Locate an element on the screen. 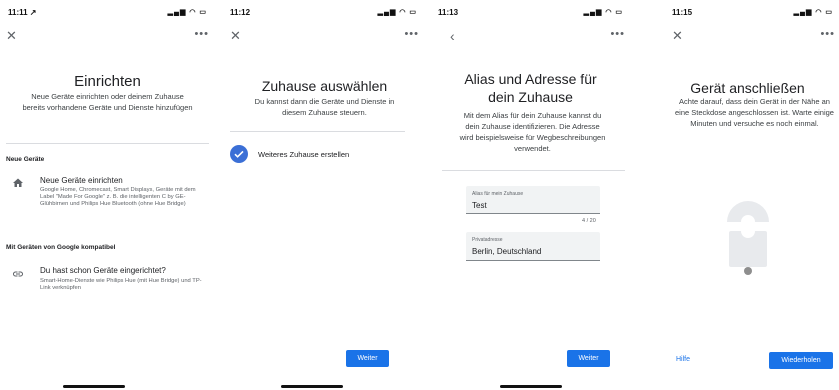  section-header-new-devices: Neue Geräte is located at coordinates (25, 159).